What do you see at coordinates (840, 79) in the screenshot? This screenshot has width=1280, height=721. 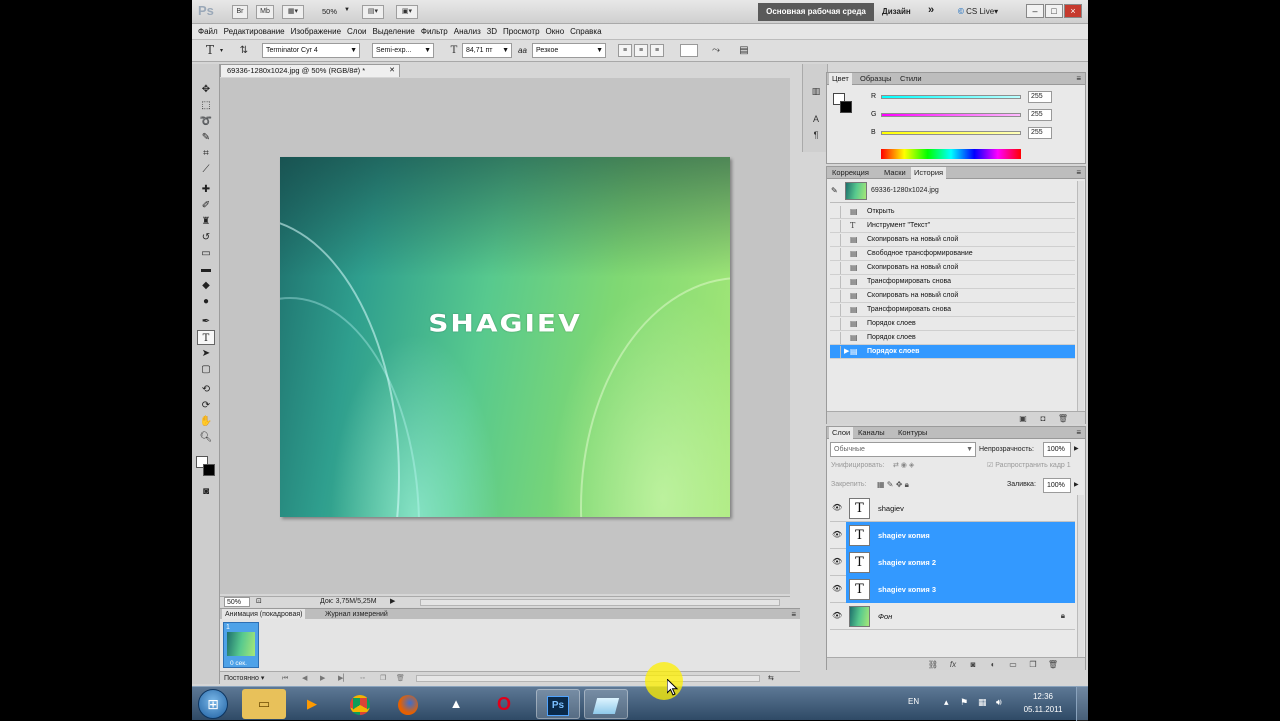 I see `tab-color: Цвет` at bounding box center [840, 79].